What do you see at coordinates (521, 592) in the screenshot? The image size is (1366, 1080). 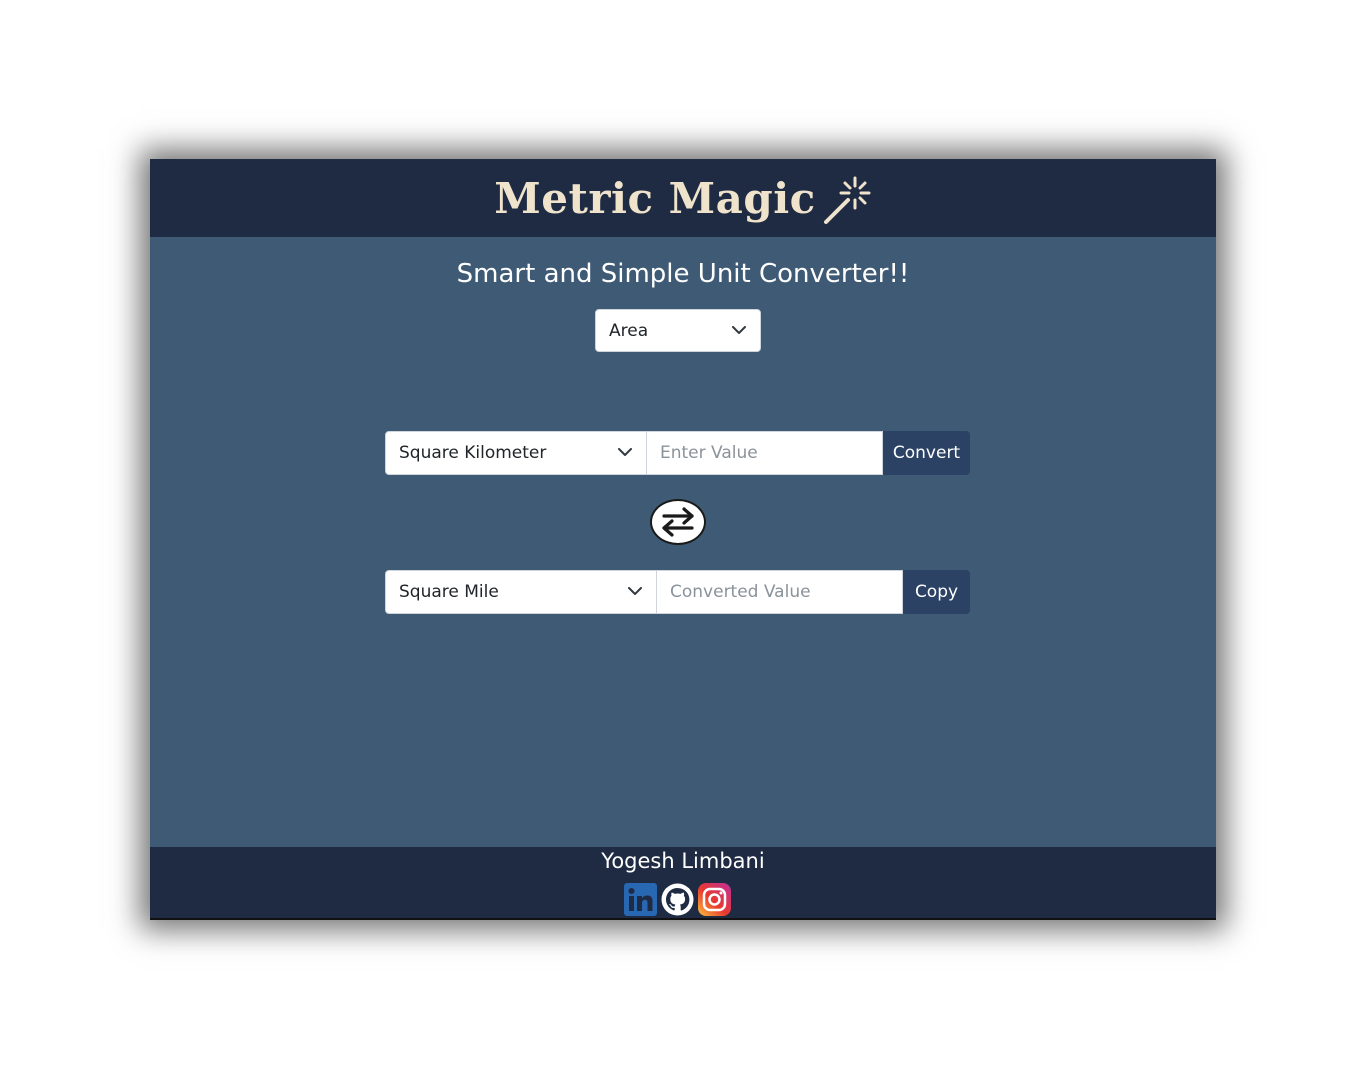 I see `to-unit-select: Square Mile` at bounding box center [521, 592].